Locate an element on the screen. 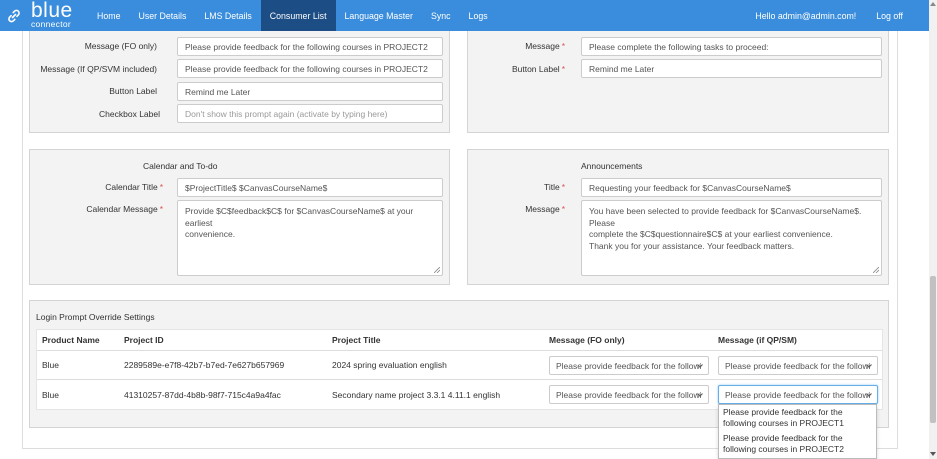  calendar-panel-title: Calendar and To-do is located at coordinates (180, 166).